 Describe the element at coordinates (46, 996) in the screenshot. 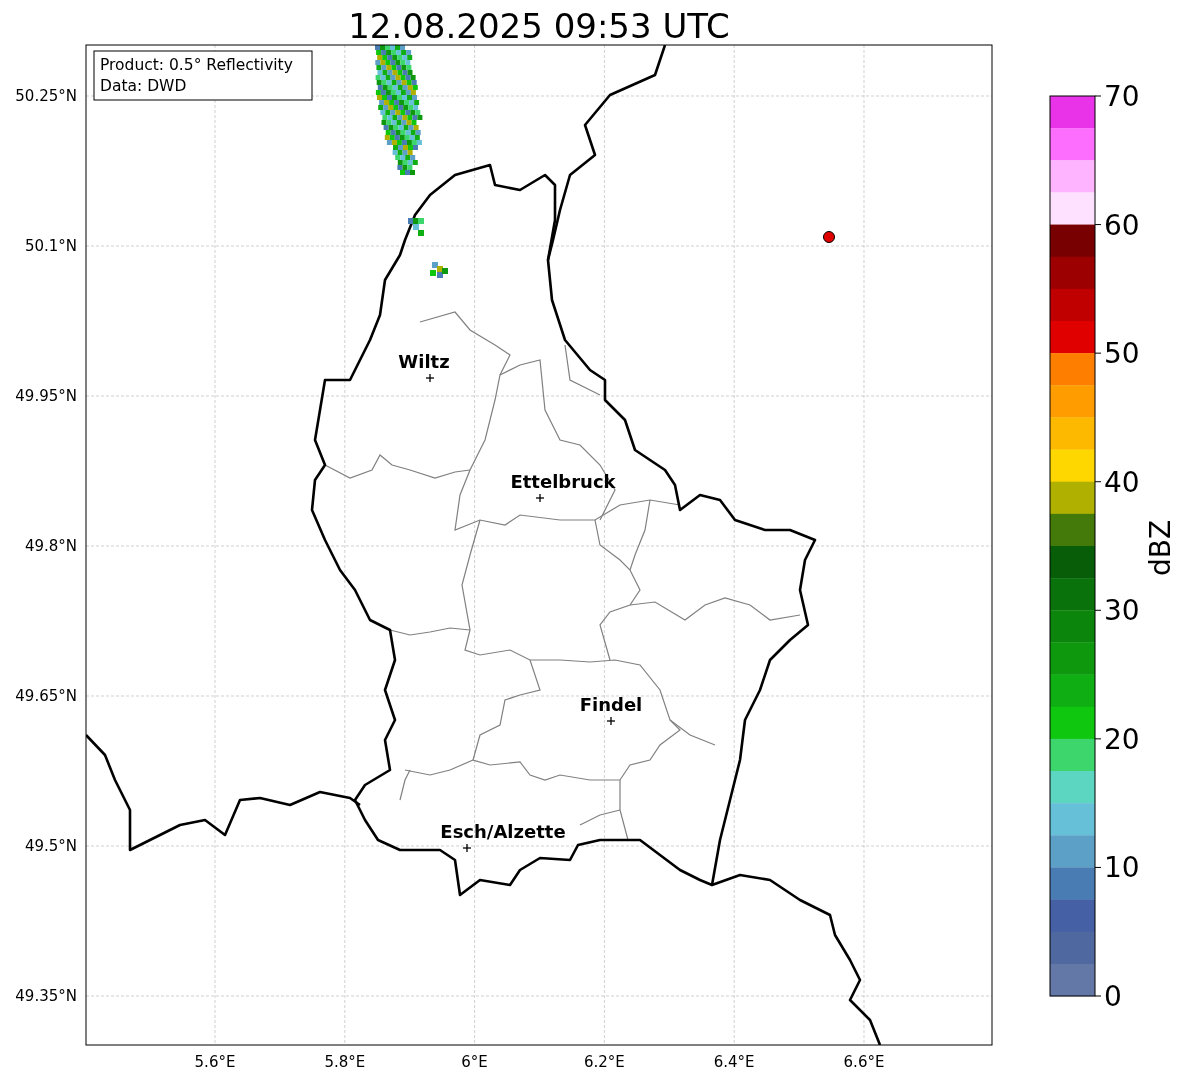

I see `latitude-label: 49.35°N` at that location.